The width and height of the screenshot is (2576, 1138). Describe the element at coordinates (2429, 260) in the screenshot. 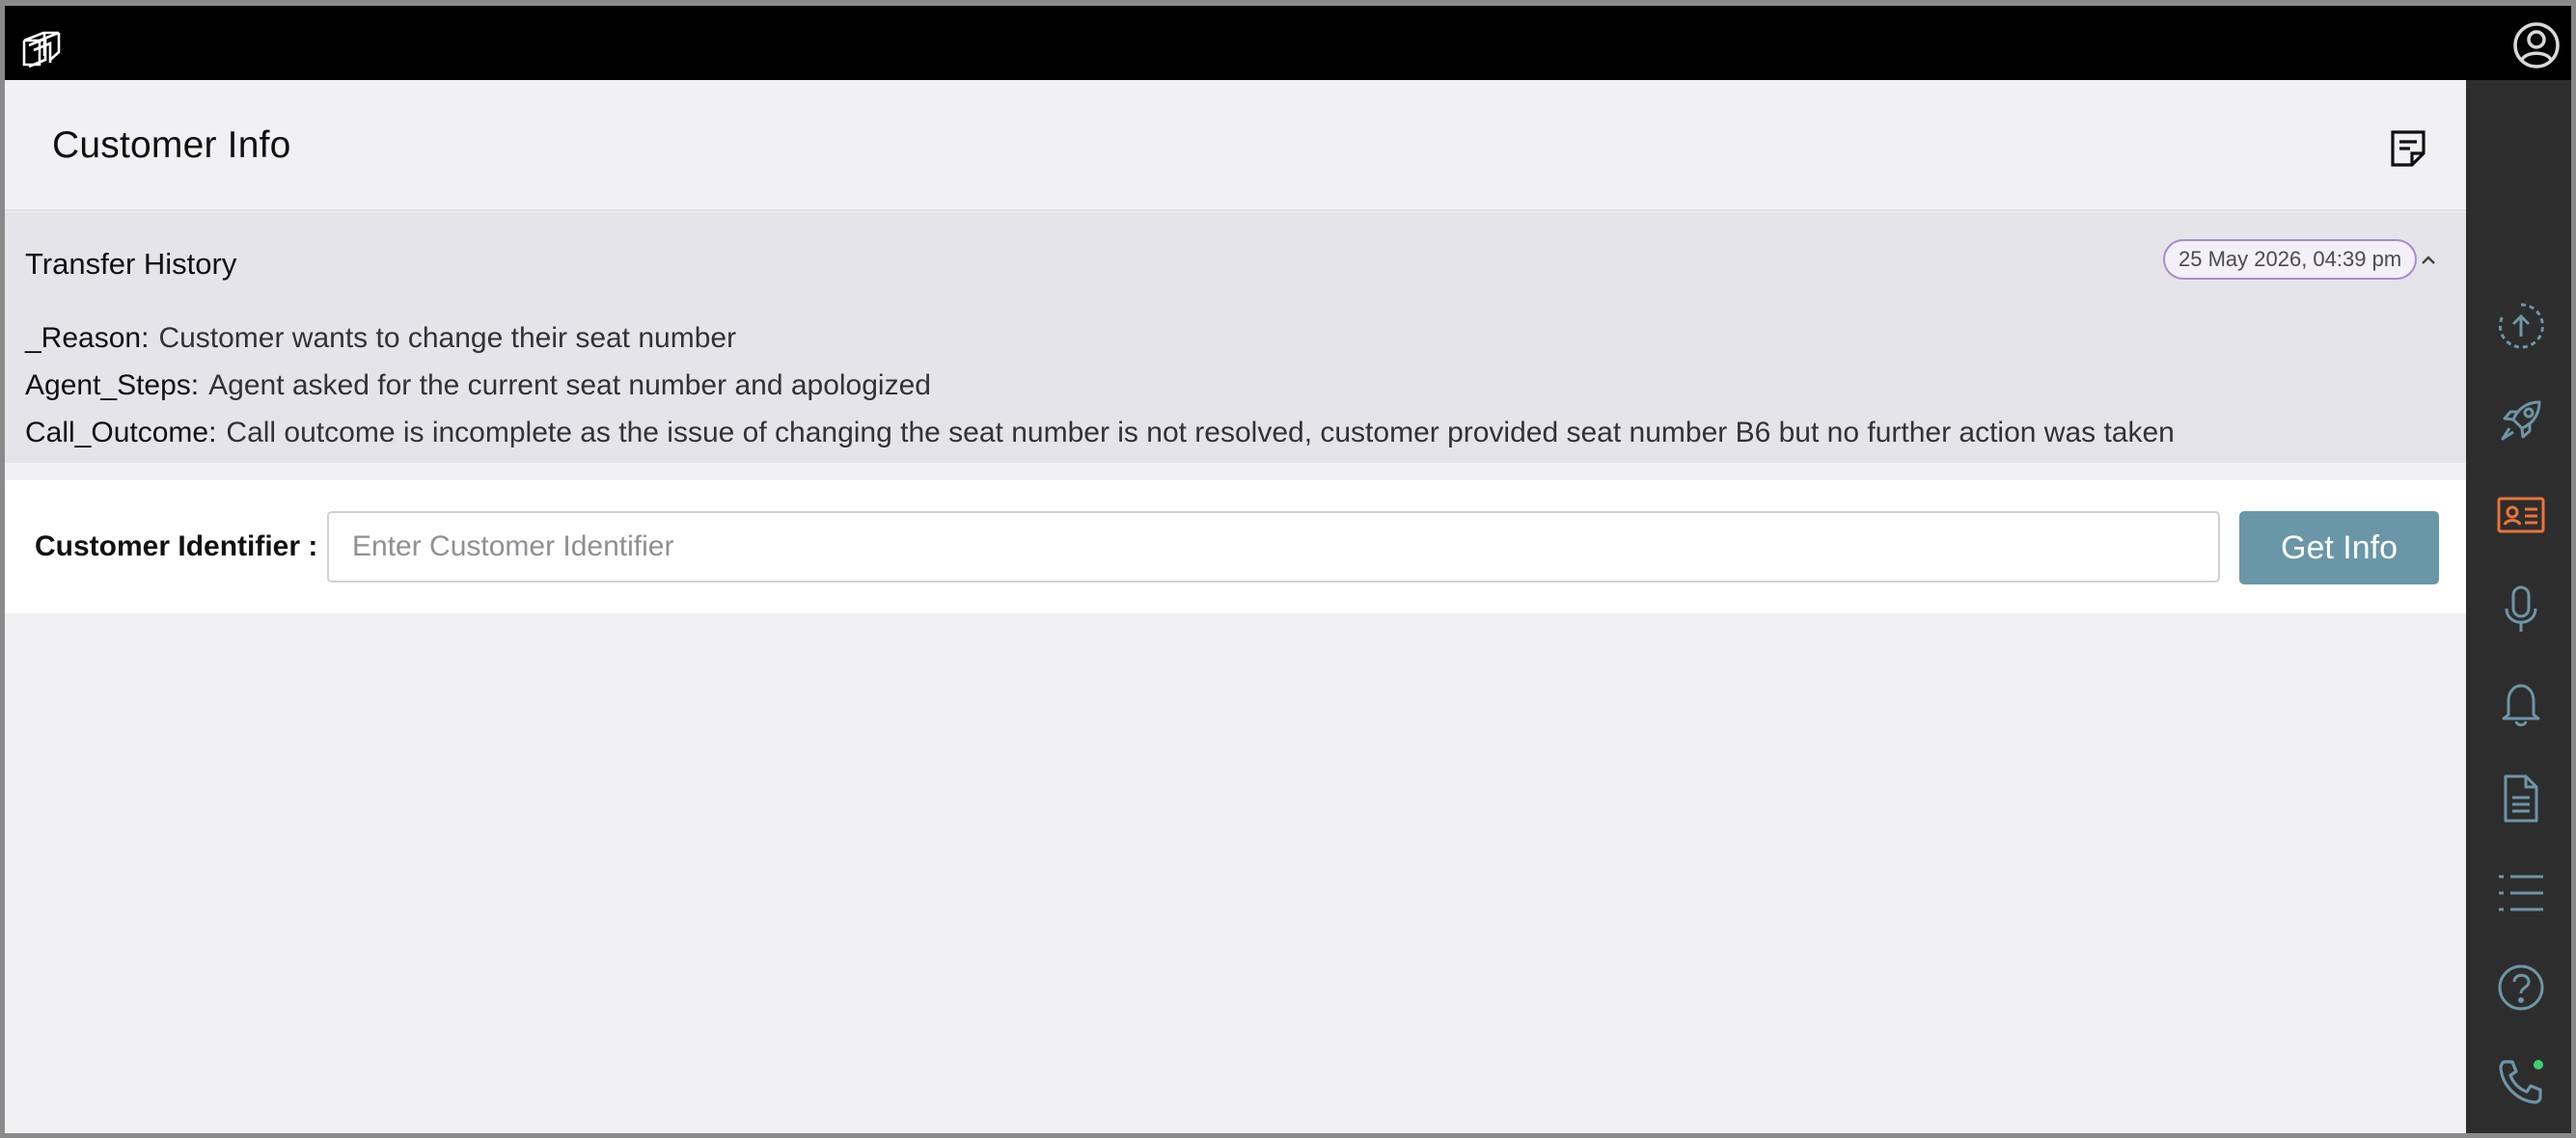

I see `chevron-up-icon` at that location.